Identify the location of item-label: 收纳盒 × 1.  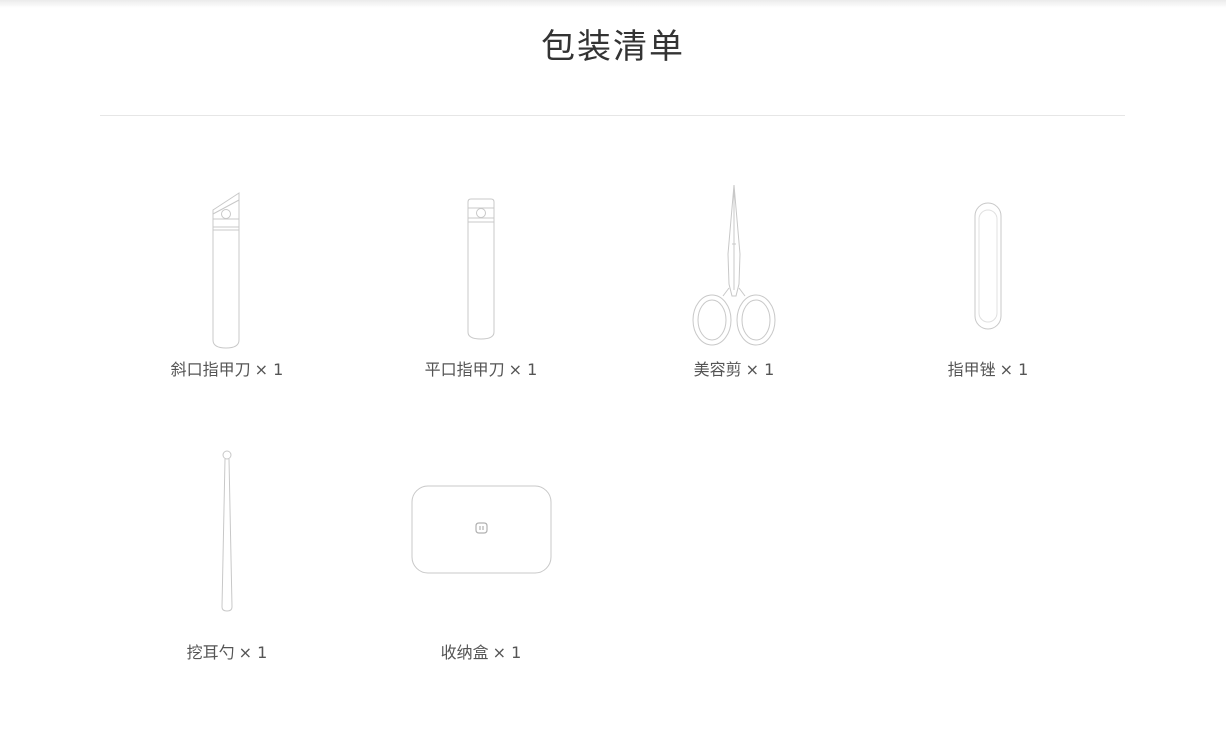
(481, 653).